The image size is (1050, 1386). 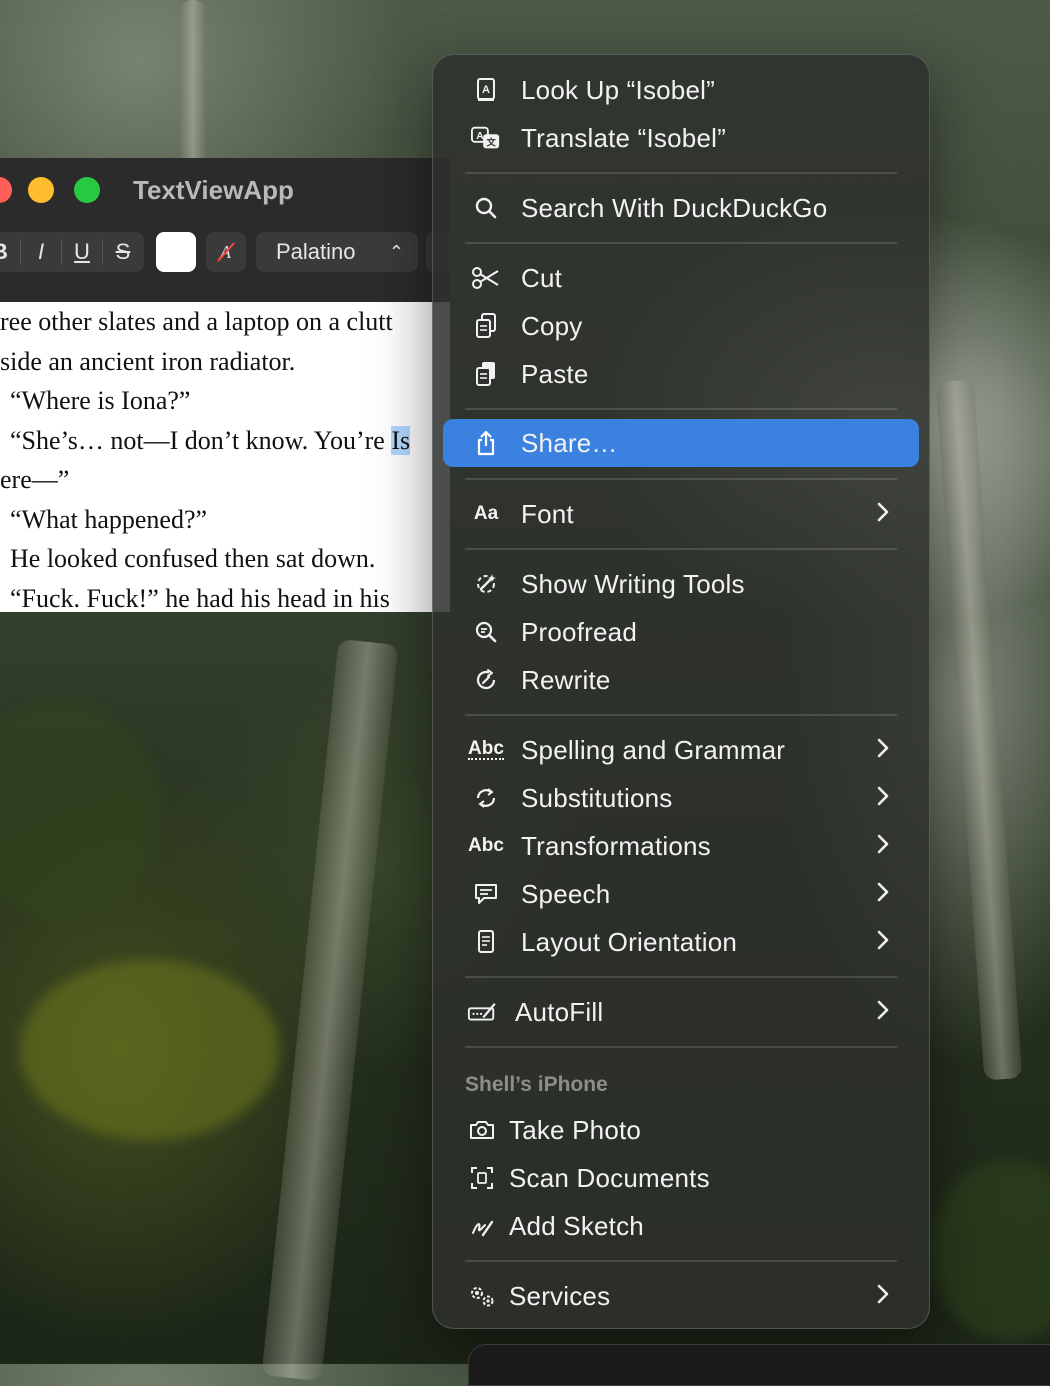 What do you see at coordinates (486, 632) in the screenshot?
I see `proofread-icon` at bounding box center [486, 632].